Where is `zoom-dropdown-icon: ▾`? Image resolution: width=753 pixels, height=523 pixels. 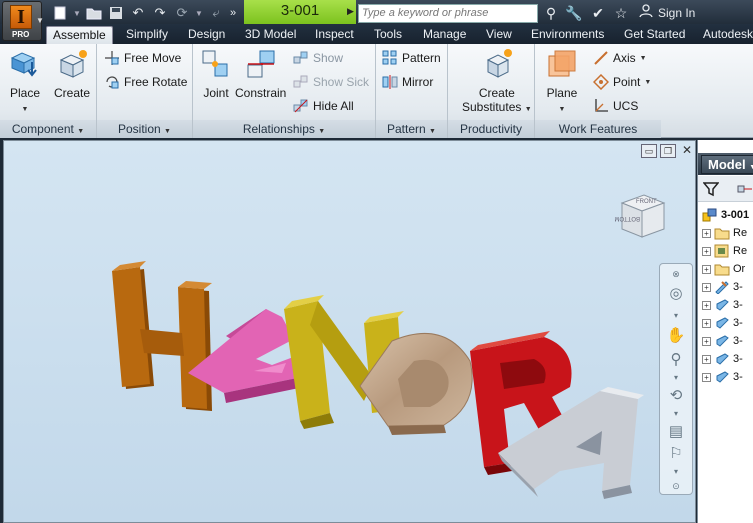 zoom-dropdown-icon: ▾ is located at coordinates (676, 378).